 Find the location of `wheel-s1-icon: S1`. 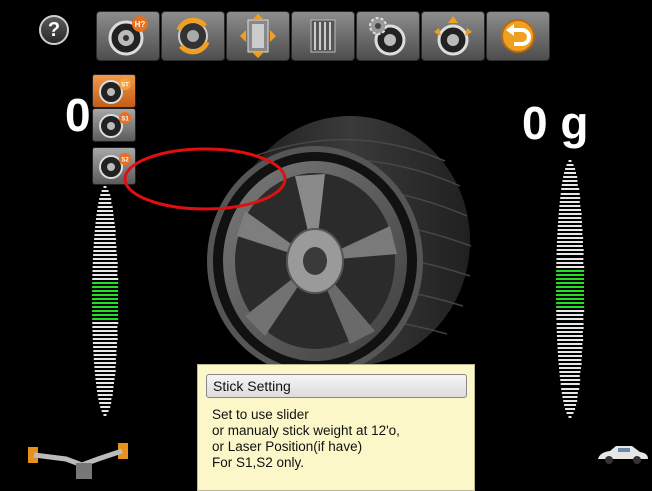

wheel-s1-icon: S1 is located at coordinates (115, 125).